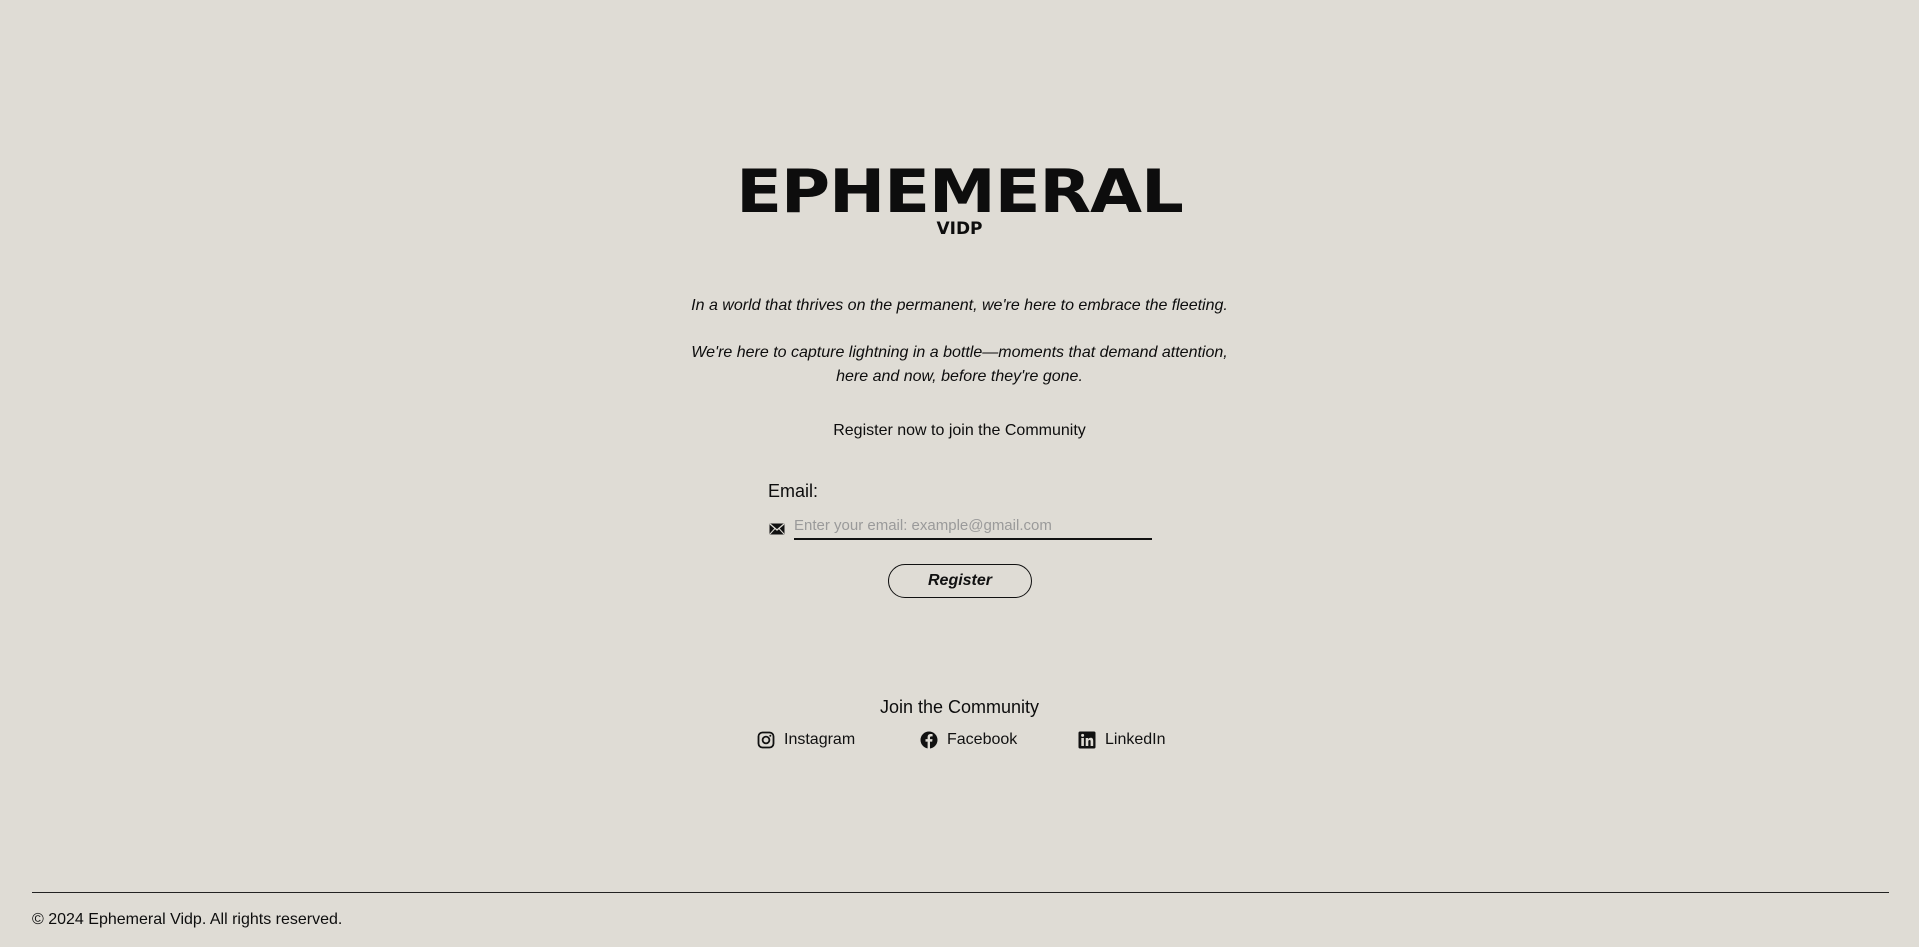  I want to click on email-label: Email:, so click(793, 491).